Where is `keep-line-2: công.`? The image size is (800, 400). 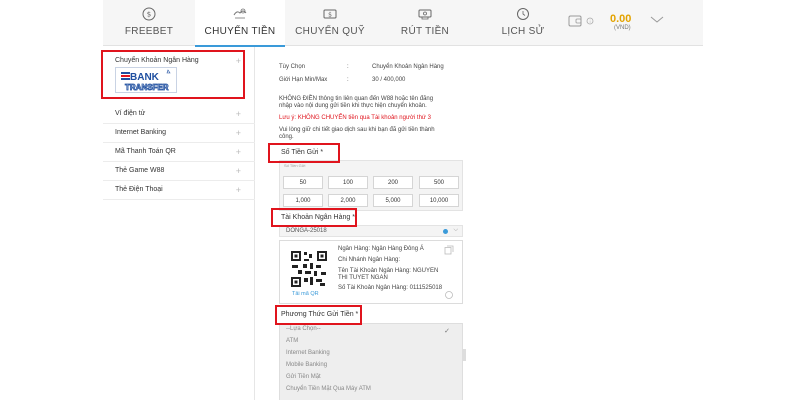
keep-line-2: công. is located at coordinates (286, 137).